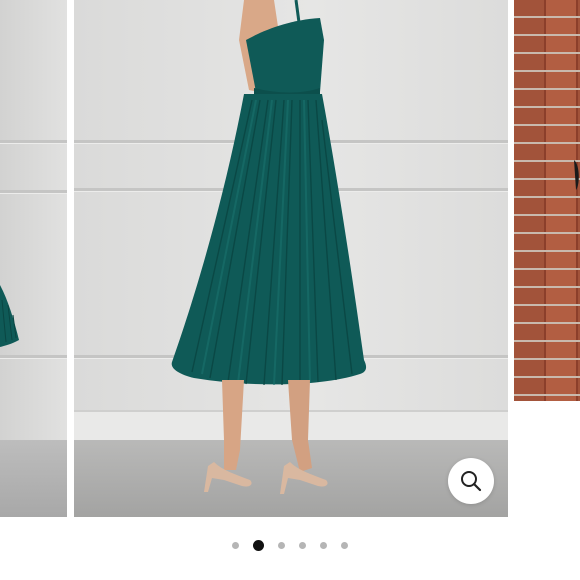 The width and height of the screenshot is (580, 580). What do you see at coordinates (576, 175) in the screenshot?
I see `dress-edge-partial` at bounding box center [576, 175].